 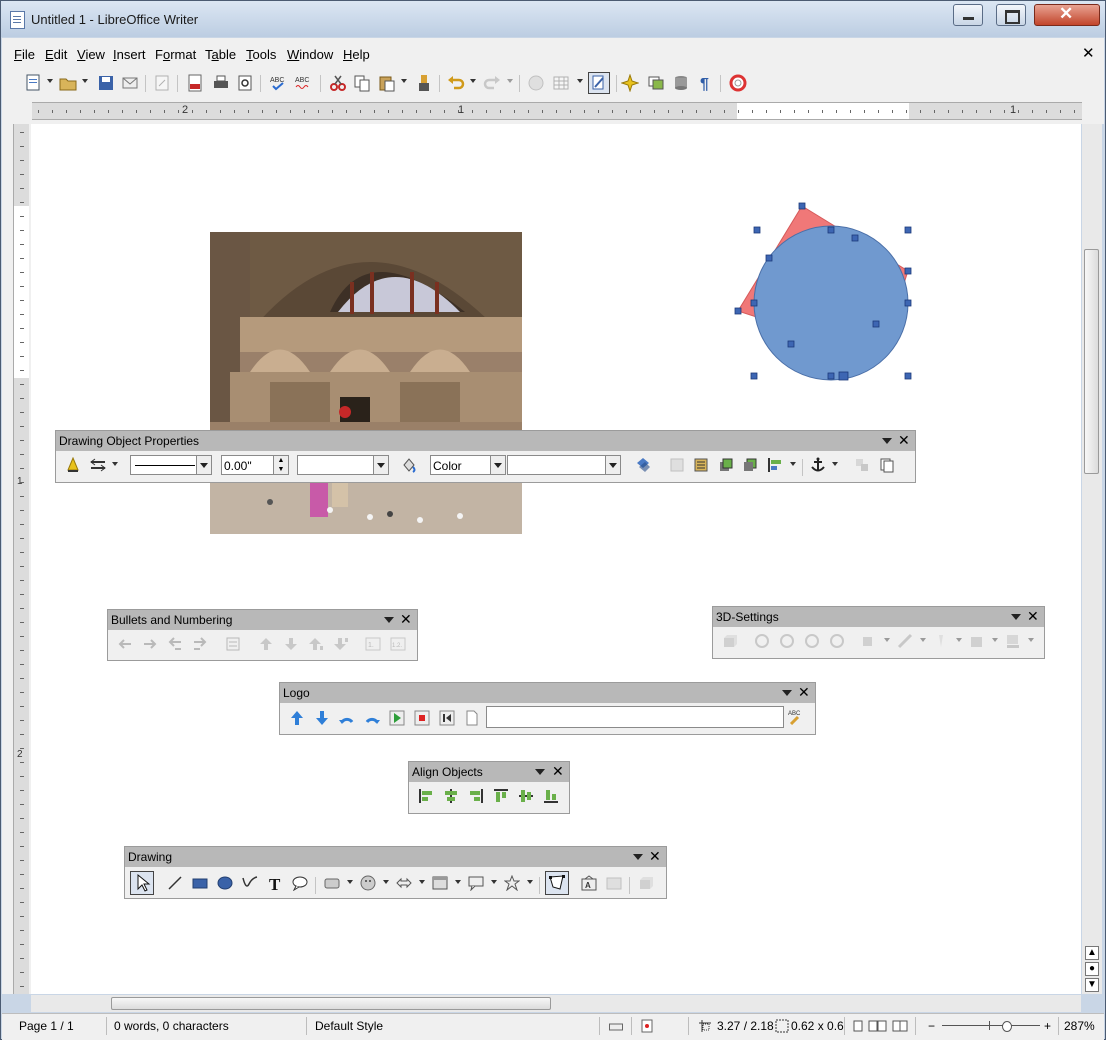 What do you see at coordinates (250, 883) in the screenshot?
I see `freeform-line-icon` at bounding box center [250, 883].